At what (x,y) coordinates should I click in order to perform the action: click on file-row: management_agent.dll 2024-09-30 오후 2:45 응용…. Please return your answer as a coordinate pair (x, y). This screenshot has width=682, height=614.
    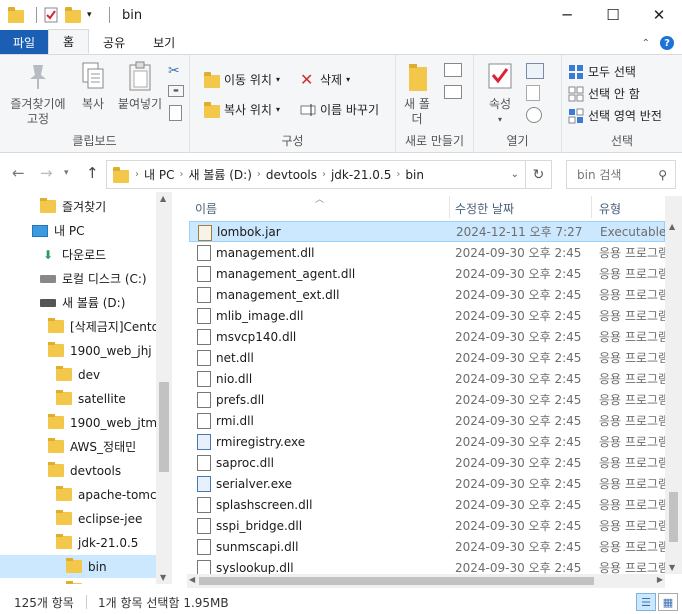
    Looking at the image, I should click on (427, 273).